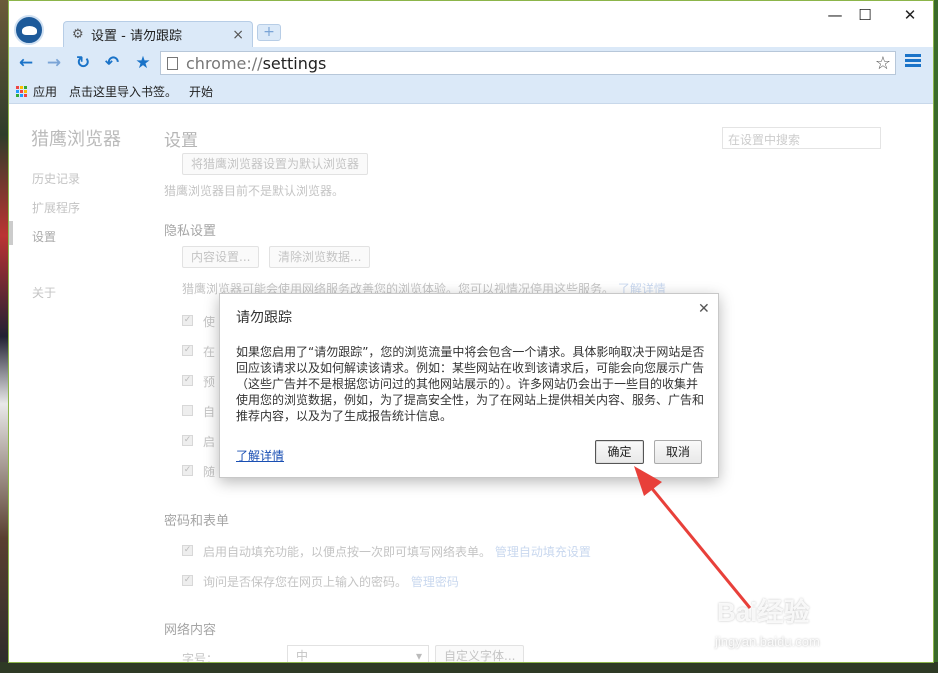  I want to click on privacy-checkbox-1: ✓, so click(187, 320).